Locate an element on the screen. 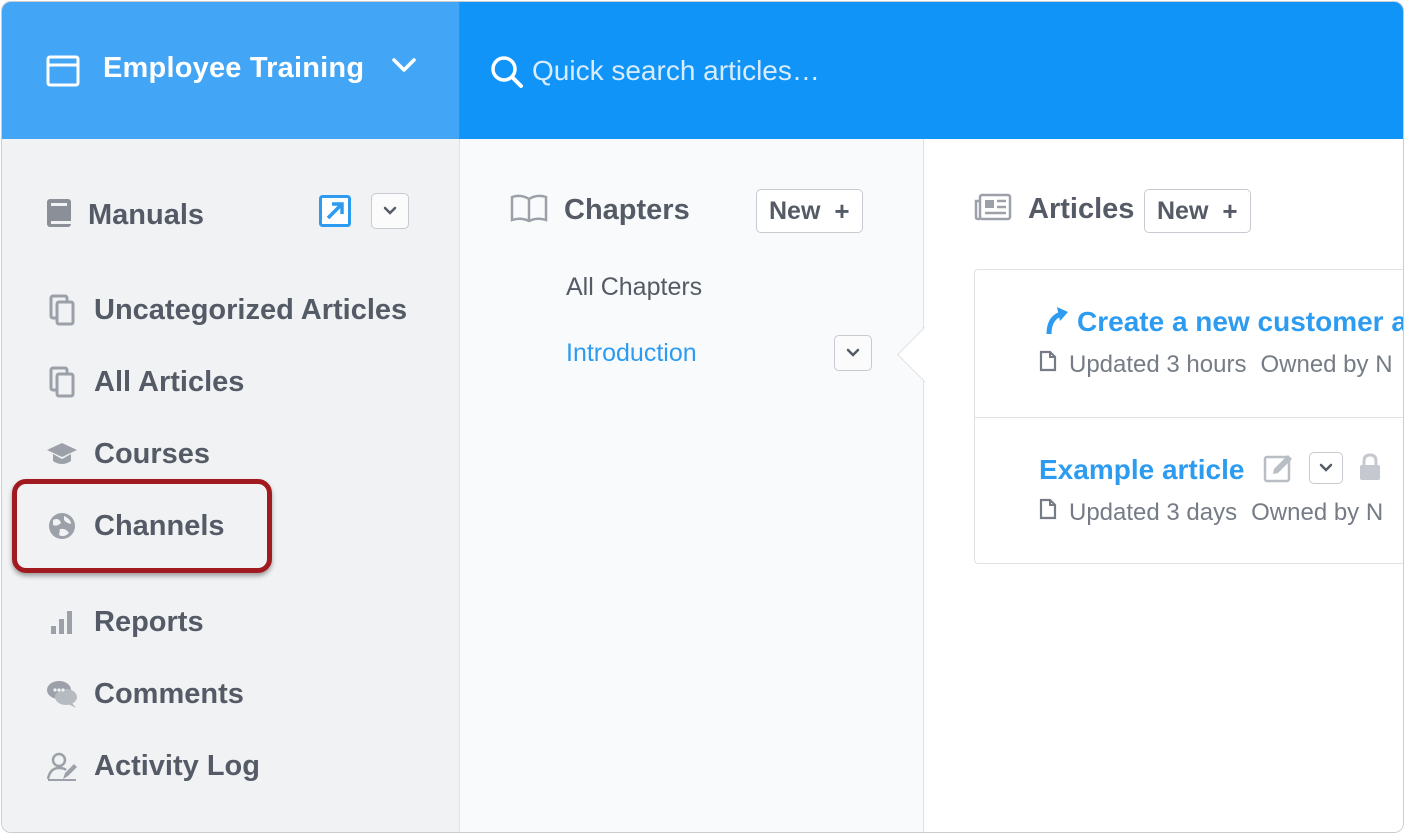 The height and width of the screenshot is (834, 1404). article-meta: Updated 3 hours Owned by N is located at coordinates (1216, 364).